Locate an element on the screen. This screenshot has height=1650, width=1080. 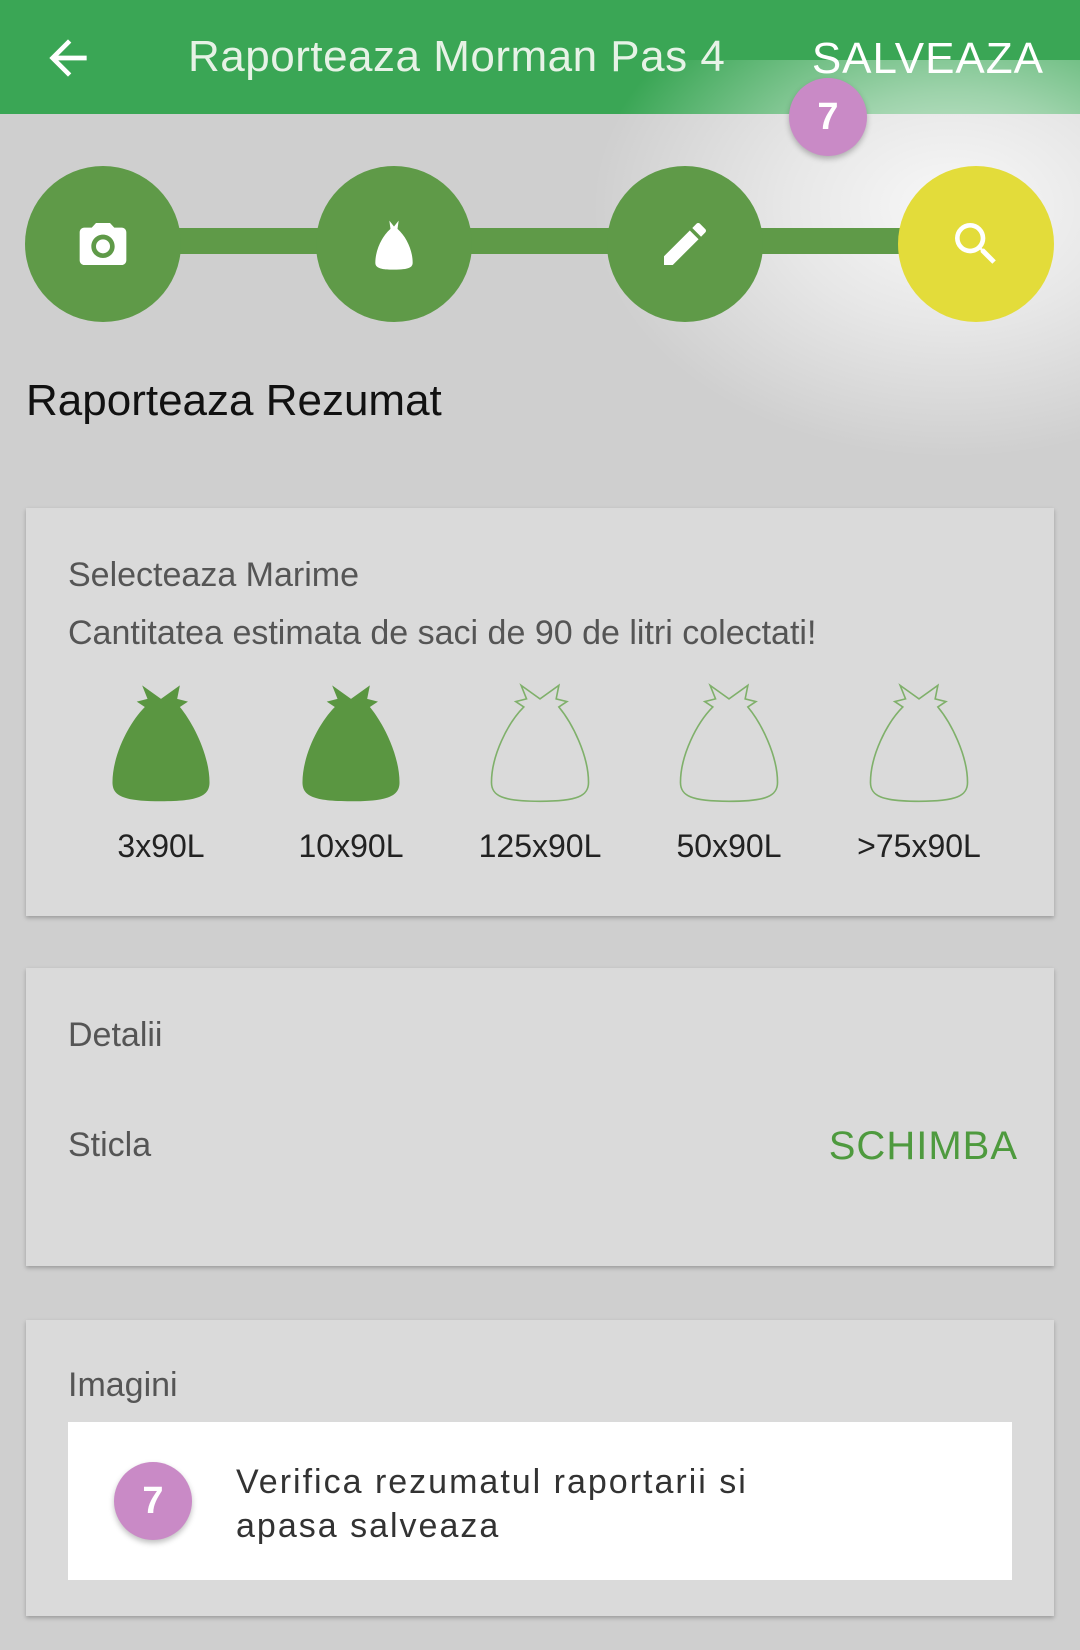
save-button: SALVEAZA is located at coordinates (928, 59).